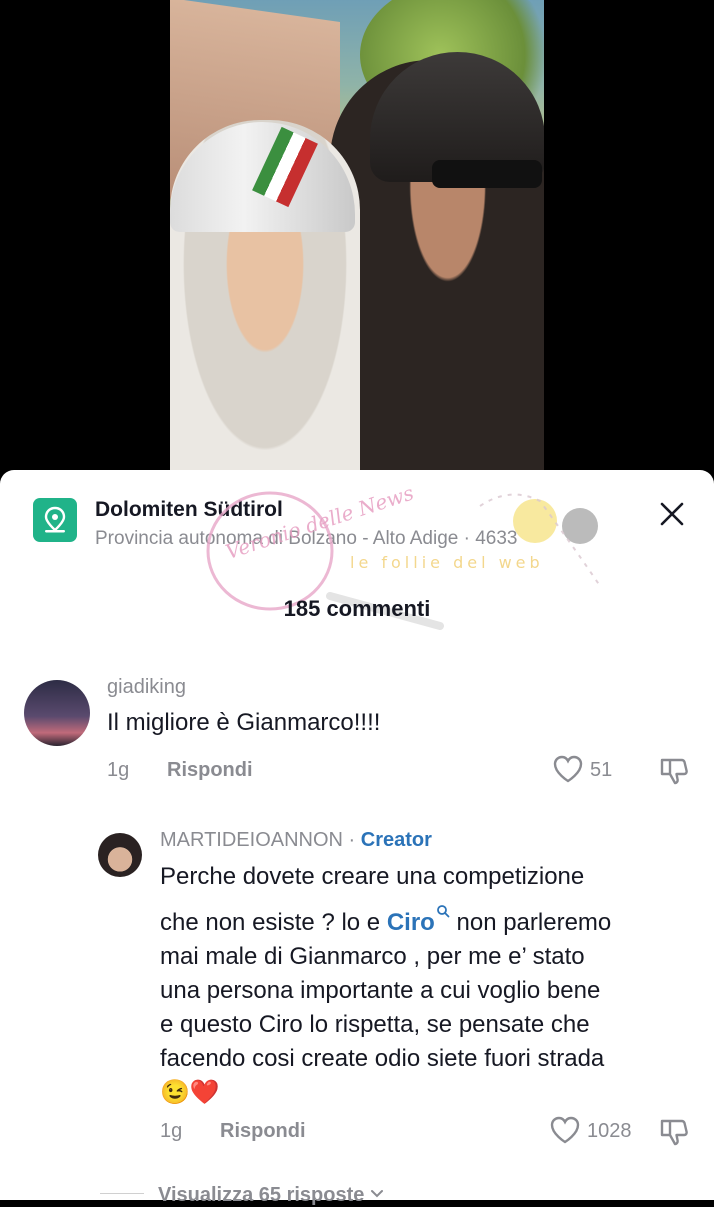 This screenshot has width=714, height=1207. Describe the element at coordinates (411, 922) in the screenshot. I see `mention-link: Ciro` at that location.